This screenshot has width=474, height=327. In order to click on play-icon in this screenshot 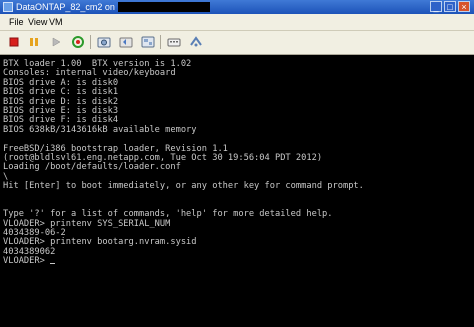, I will do `click(56, 42)`.